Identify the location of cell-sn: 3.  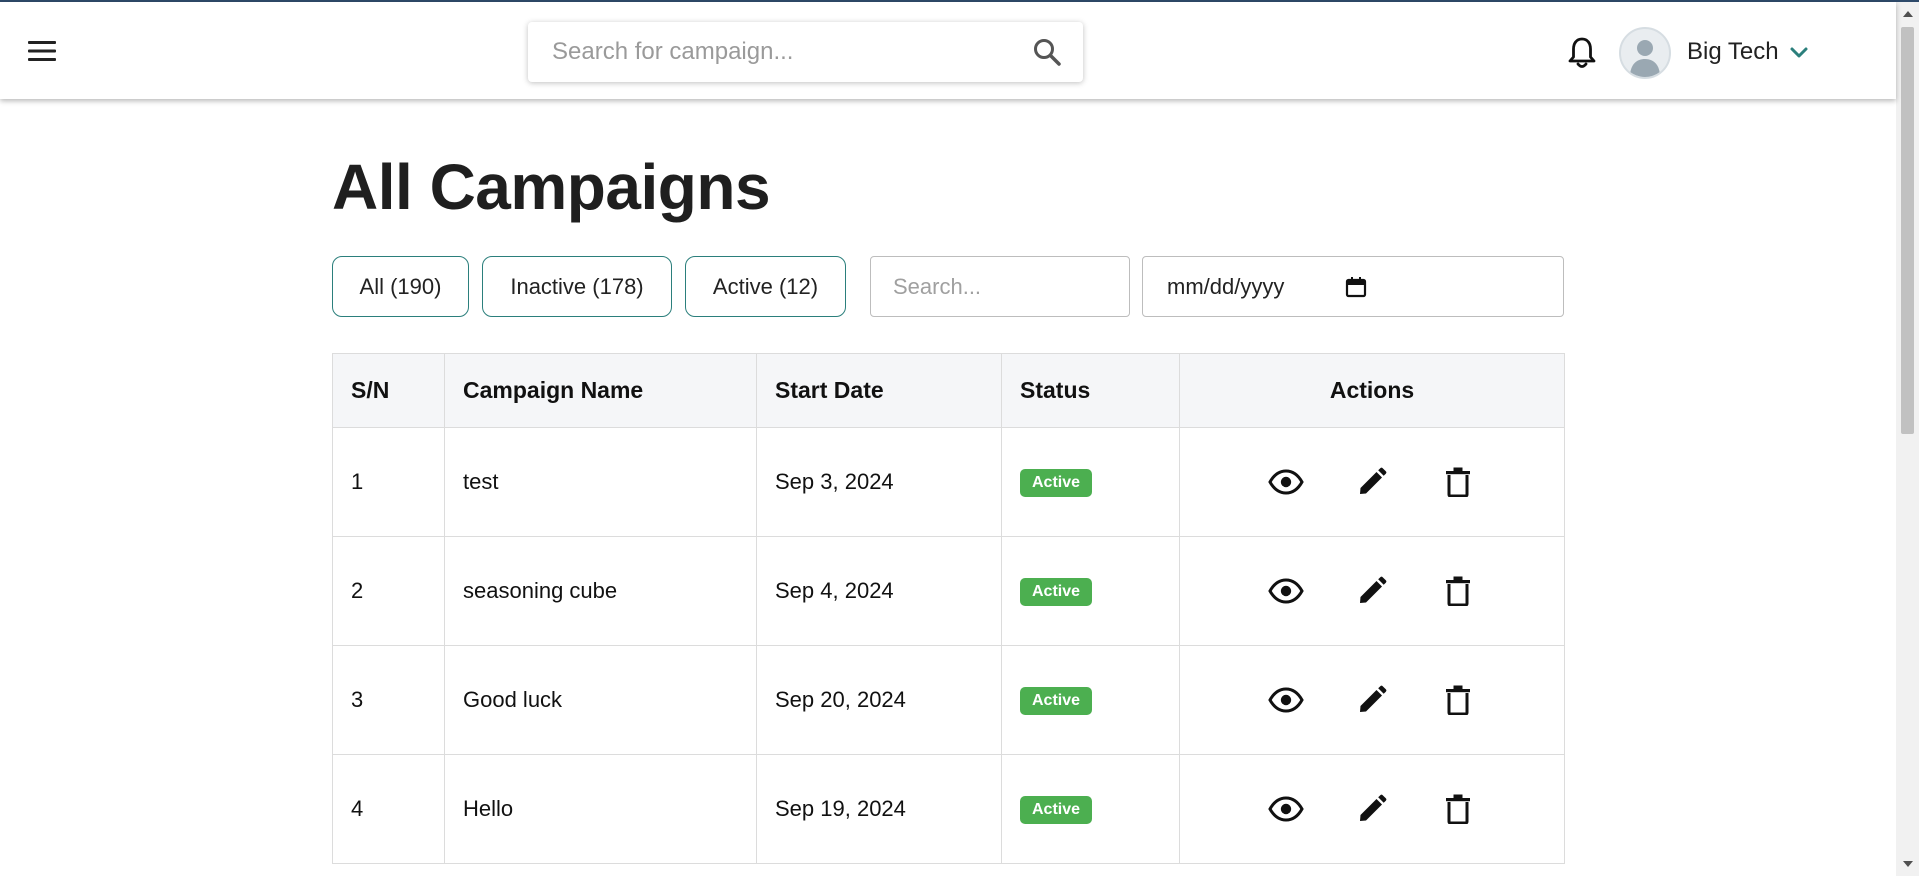
(388, 700).